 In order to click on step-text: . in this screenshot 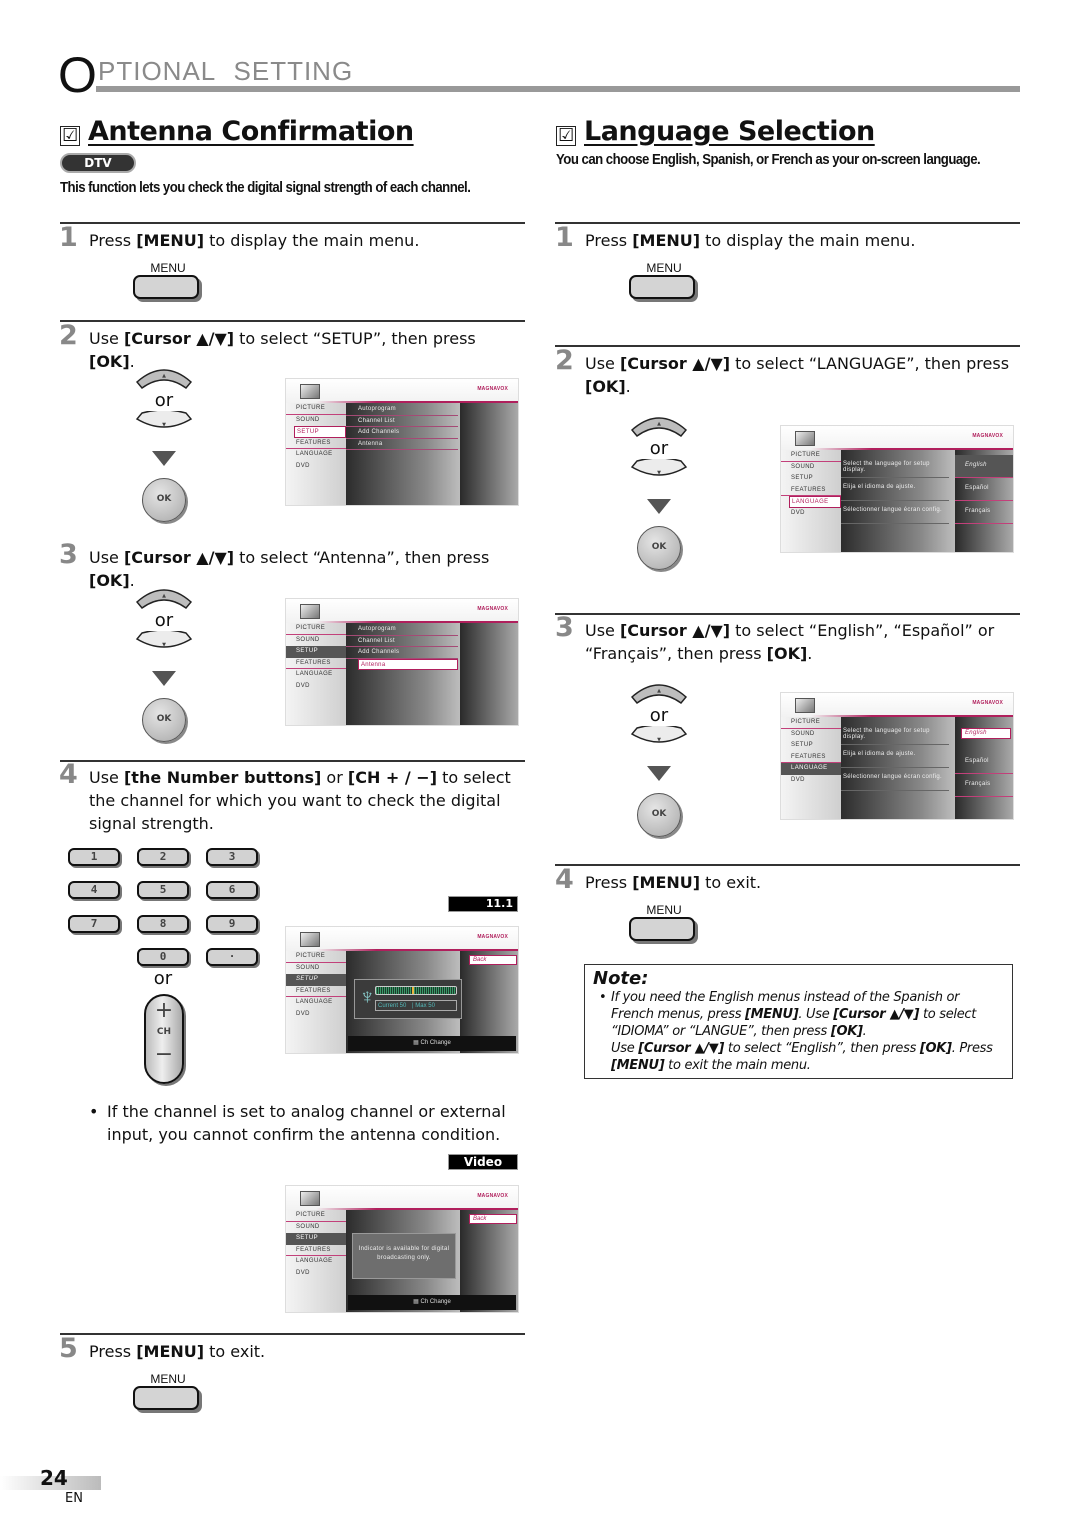, I will do `click(628, 386)`.